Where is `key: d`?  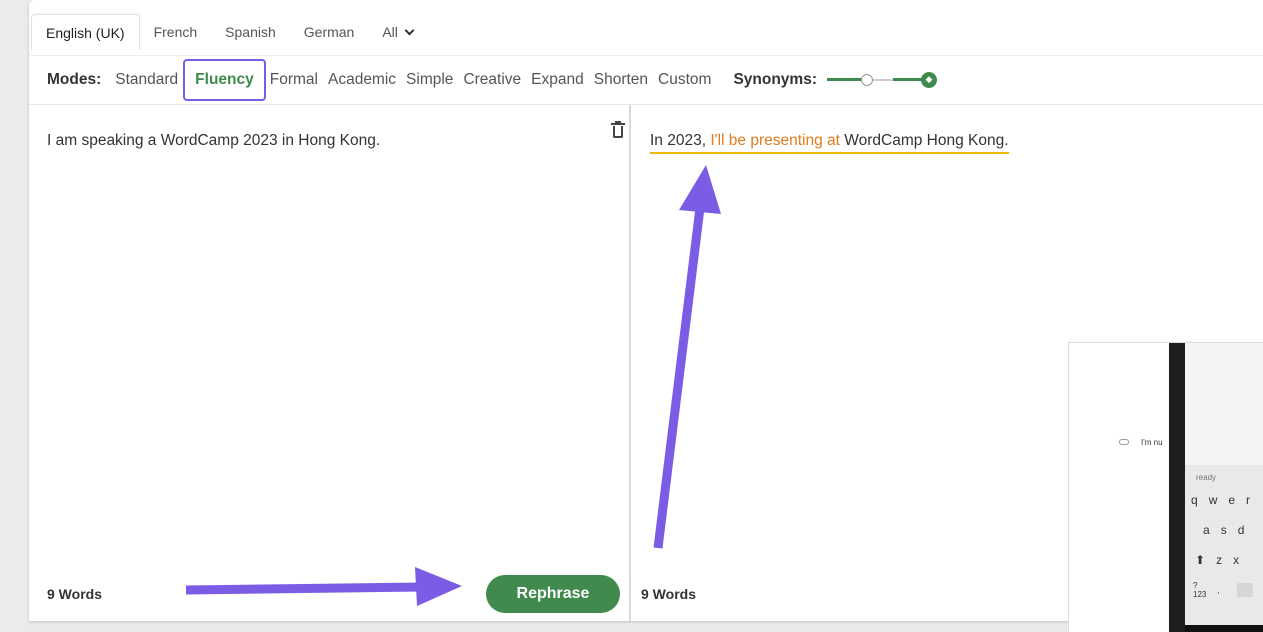
key: d is located at coordinates (1241, 530).